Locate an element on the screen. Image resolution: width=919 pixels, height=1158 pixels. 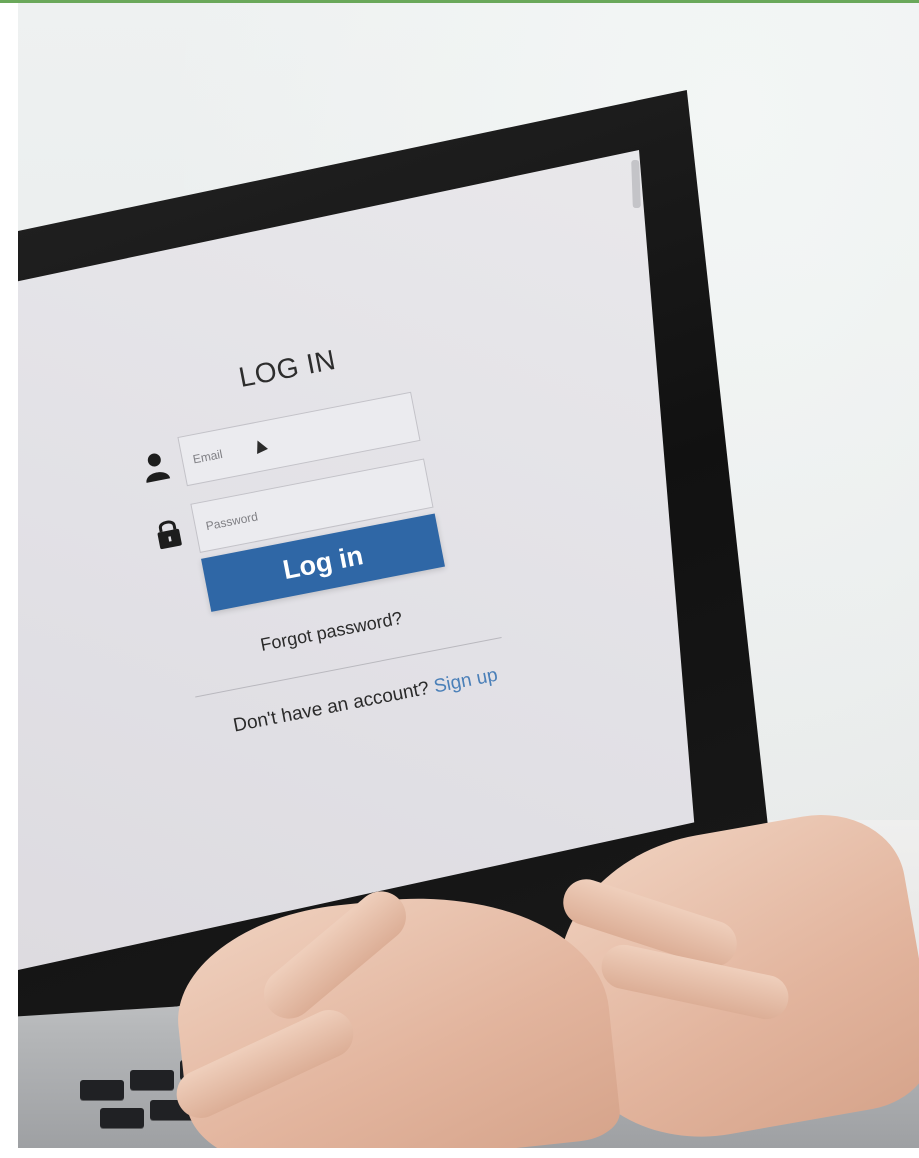
user-icon is located at coordinates (158, 468).